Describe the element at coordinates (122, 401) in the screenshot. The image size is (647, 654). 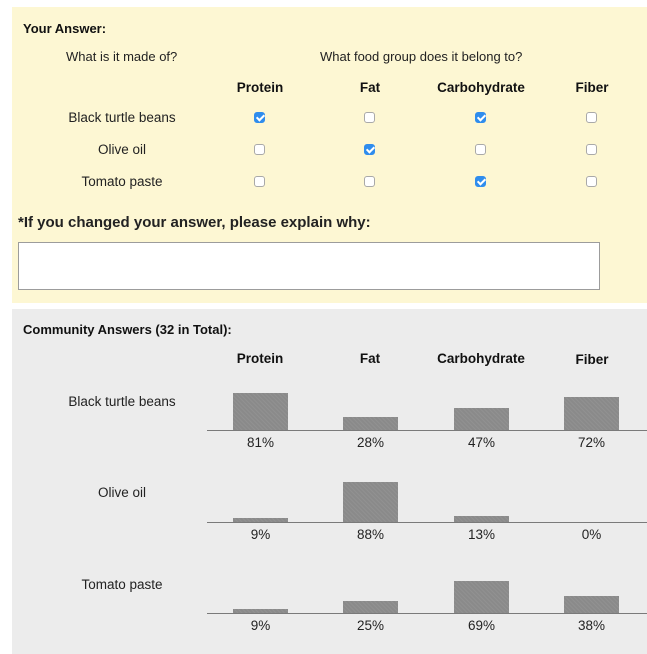
I see `community-row-label-beans: Black turtle beans` at that location.